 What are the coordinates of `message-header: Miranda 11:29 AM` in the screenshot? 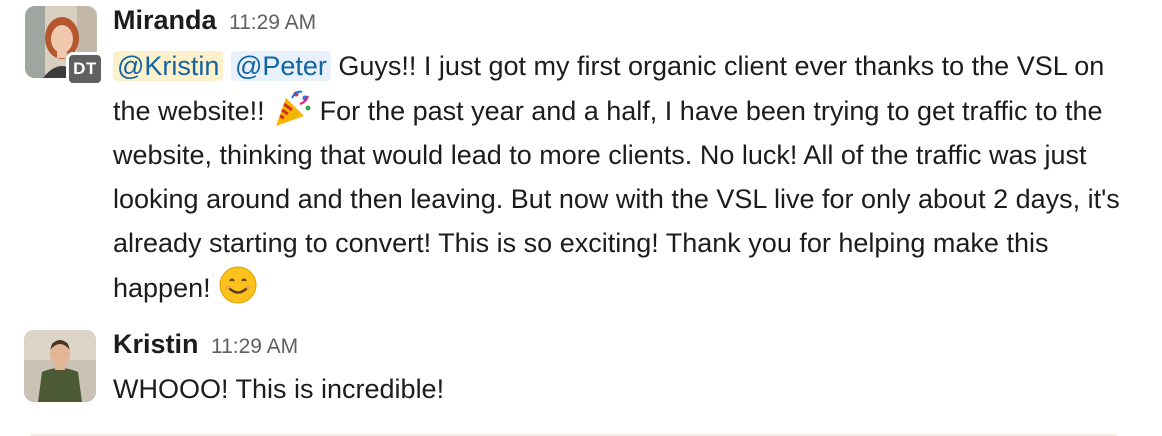 It's located at (214, 20).